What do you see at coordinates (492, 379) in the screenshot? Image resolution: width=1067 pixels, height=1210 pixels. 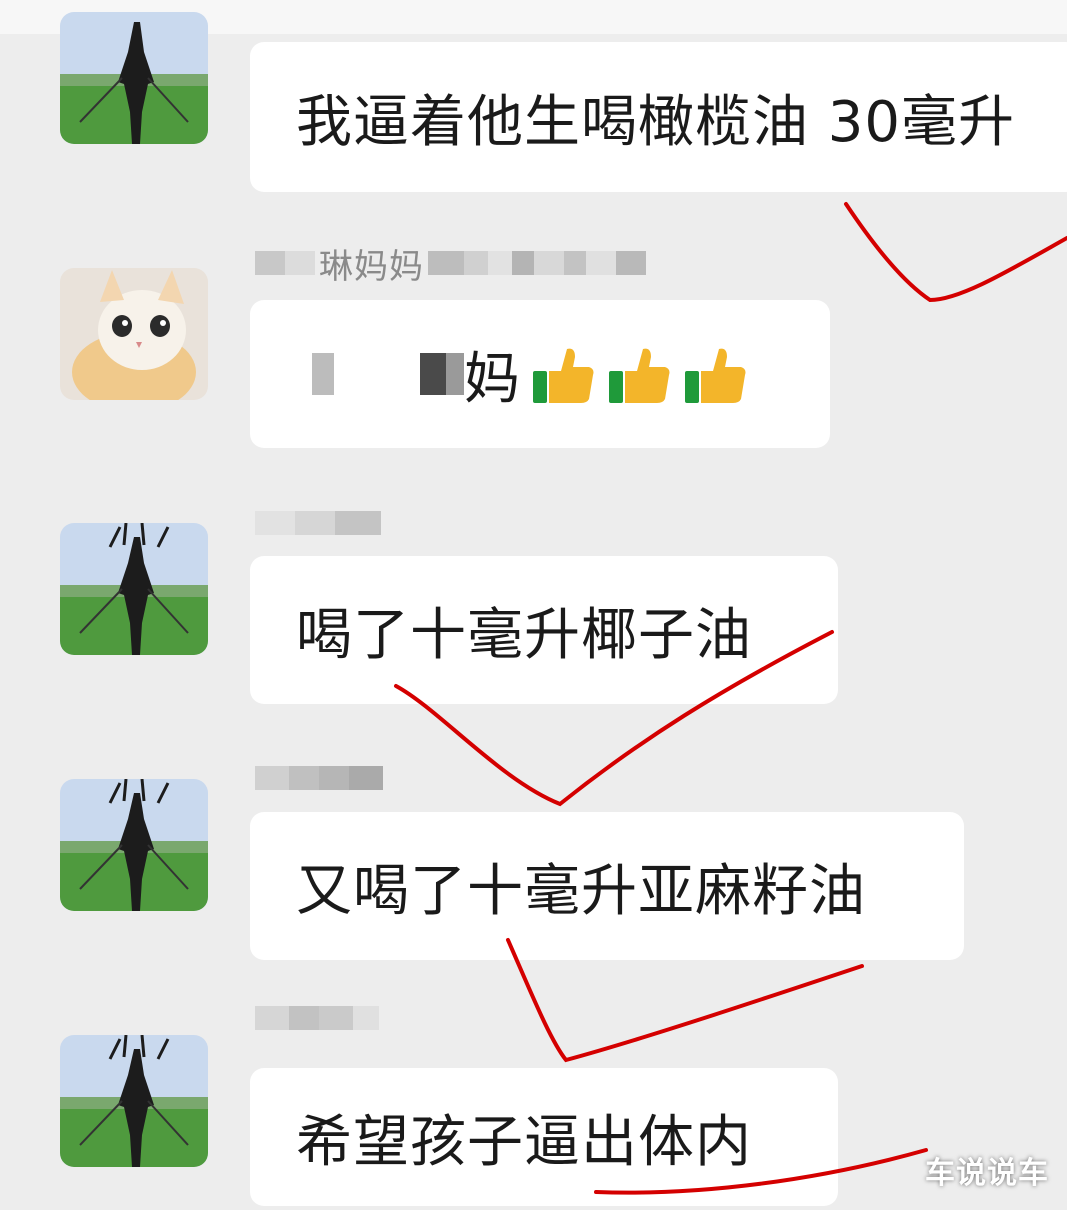 I see `message-text: 妈` at bounding box center [492, 379].